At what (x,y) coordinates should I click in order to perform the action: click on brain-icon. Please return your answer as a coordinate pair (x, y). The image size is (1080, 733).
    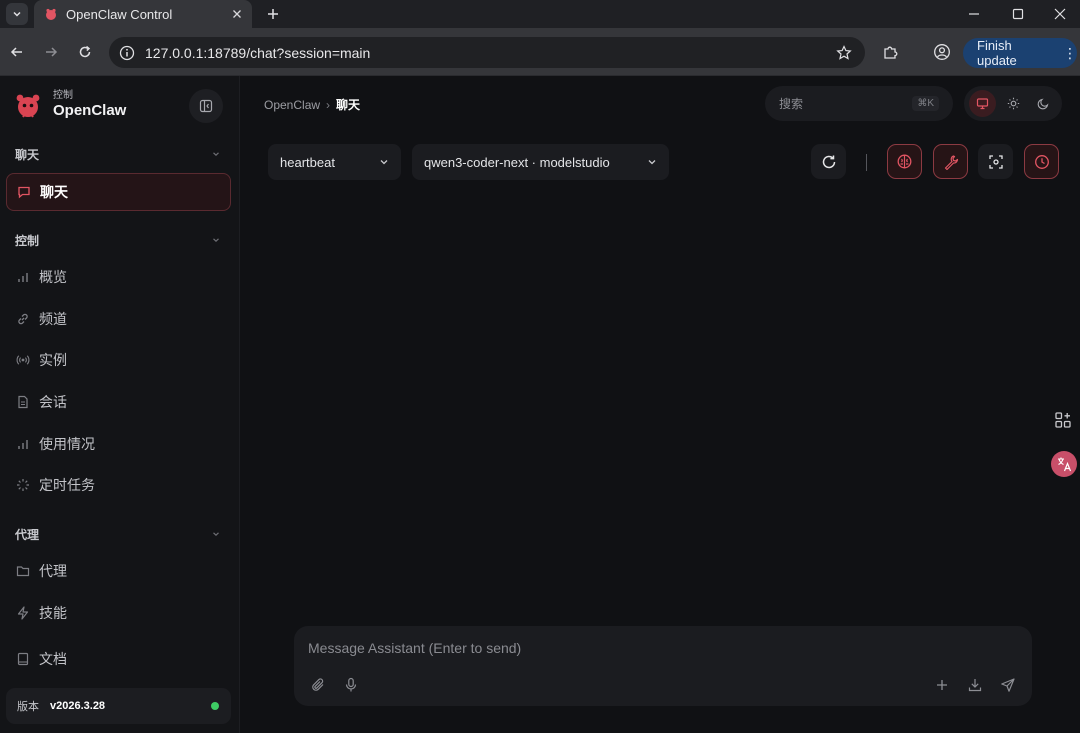
    Looking at the image, I should click on (904, 161).